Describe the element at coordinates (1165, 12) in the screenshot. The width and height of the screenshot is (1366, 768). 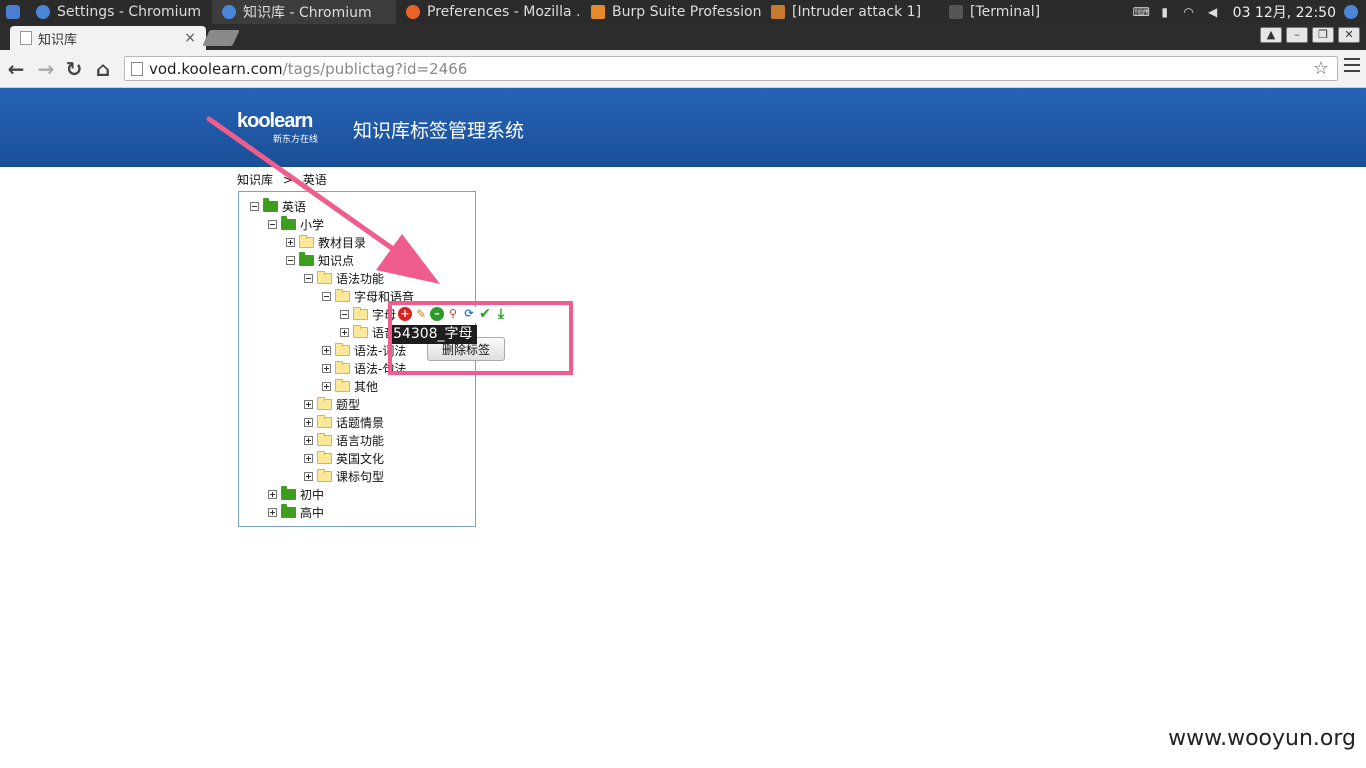
I see `battery-icon: ▮` at that location.